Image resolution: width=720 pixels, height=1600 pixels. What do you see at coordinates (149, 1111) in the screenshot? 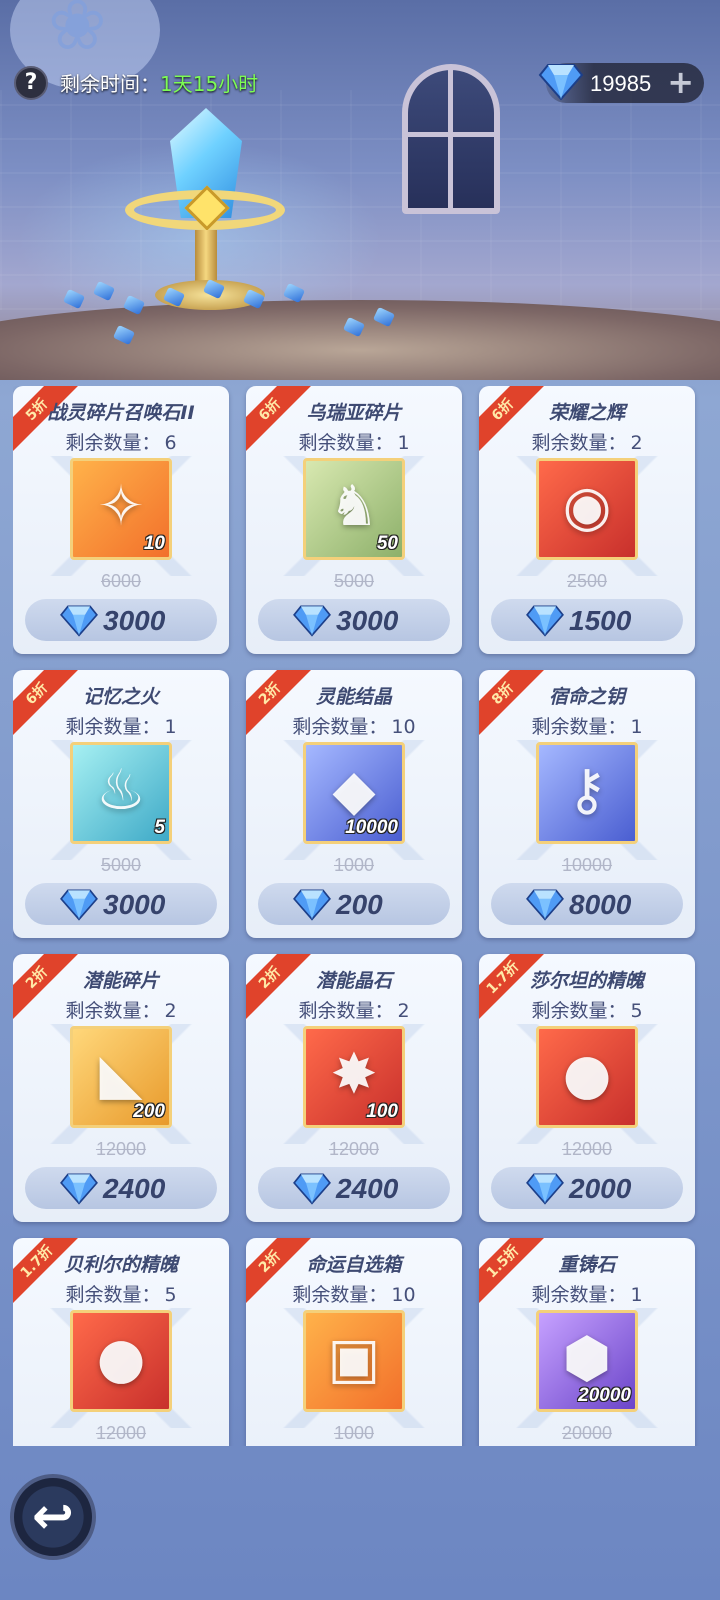
I see `item-quantity: 200` at bounding box center [149, 1111].